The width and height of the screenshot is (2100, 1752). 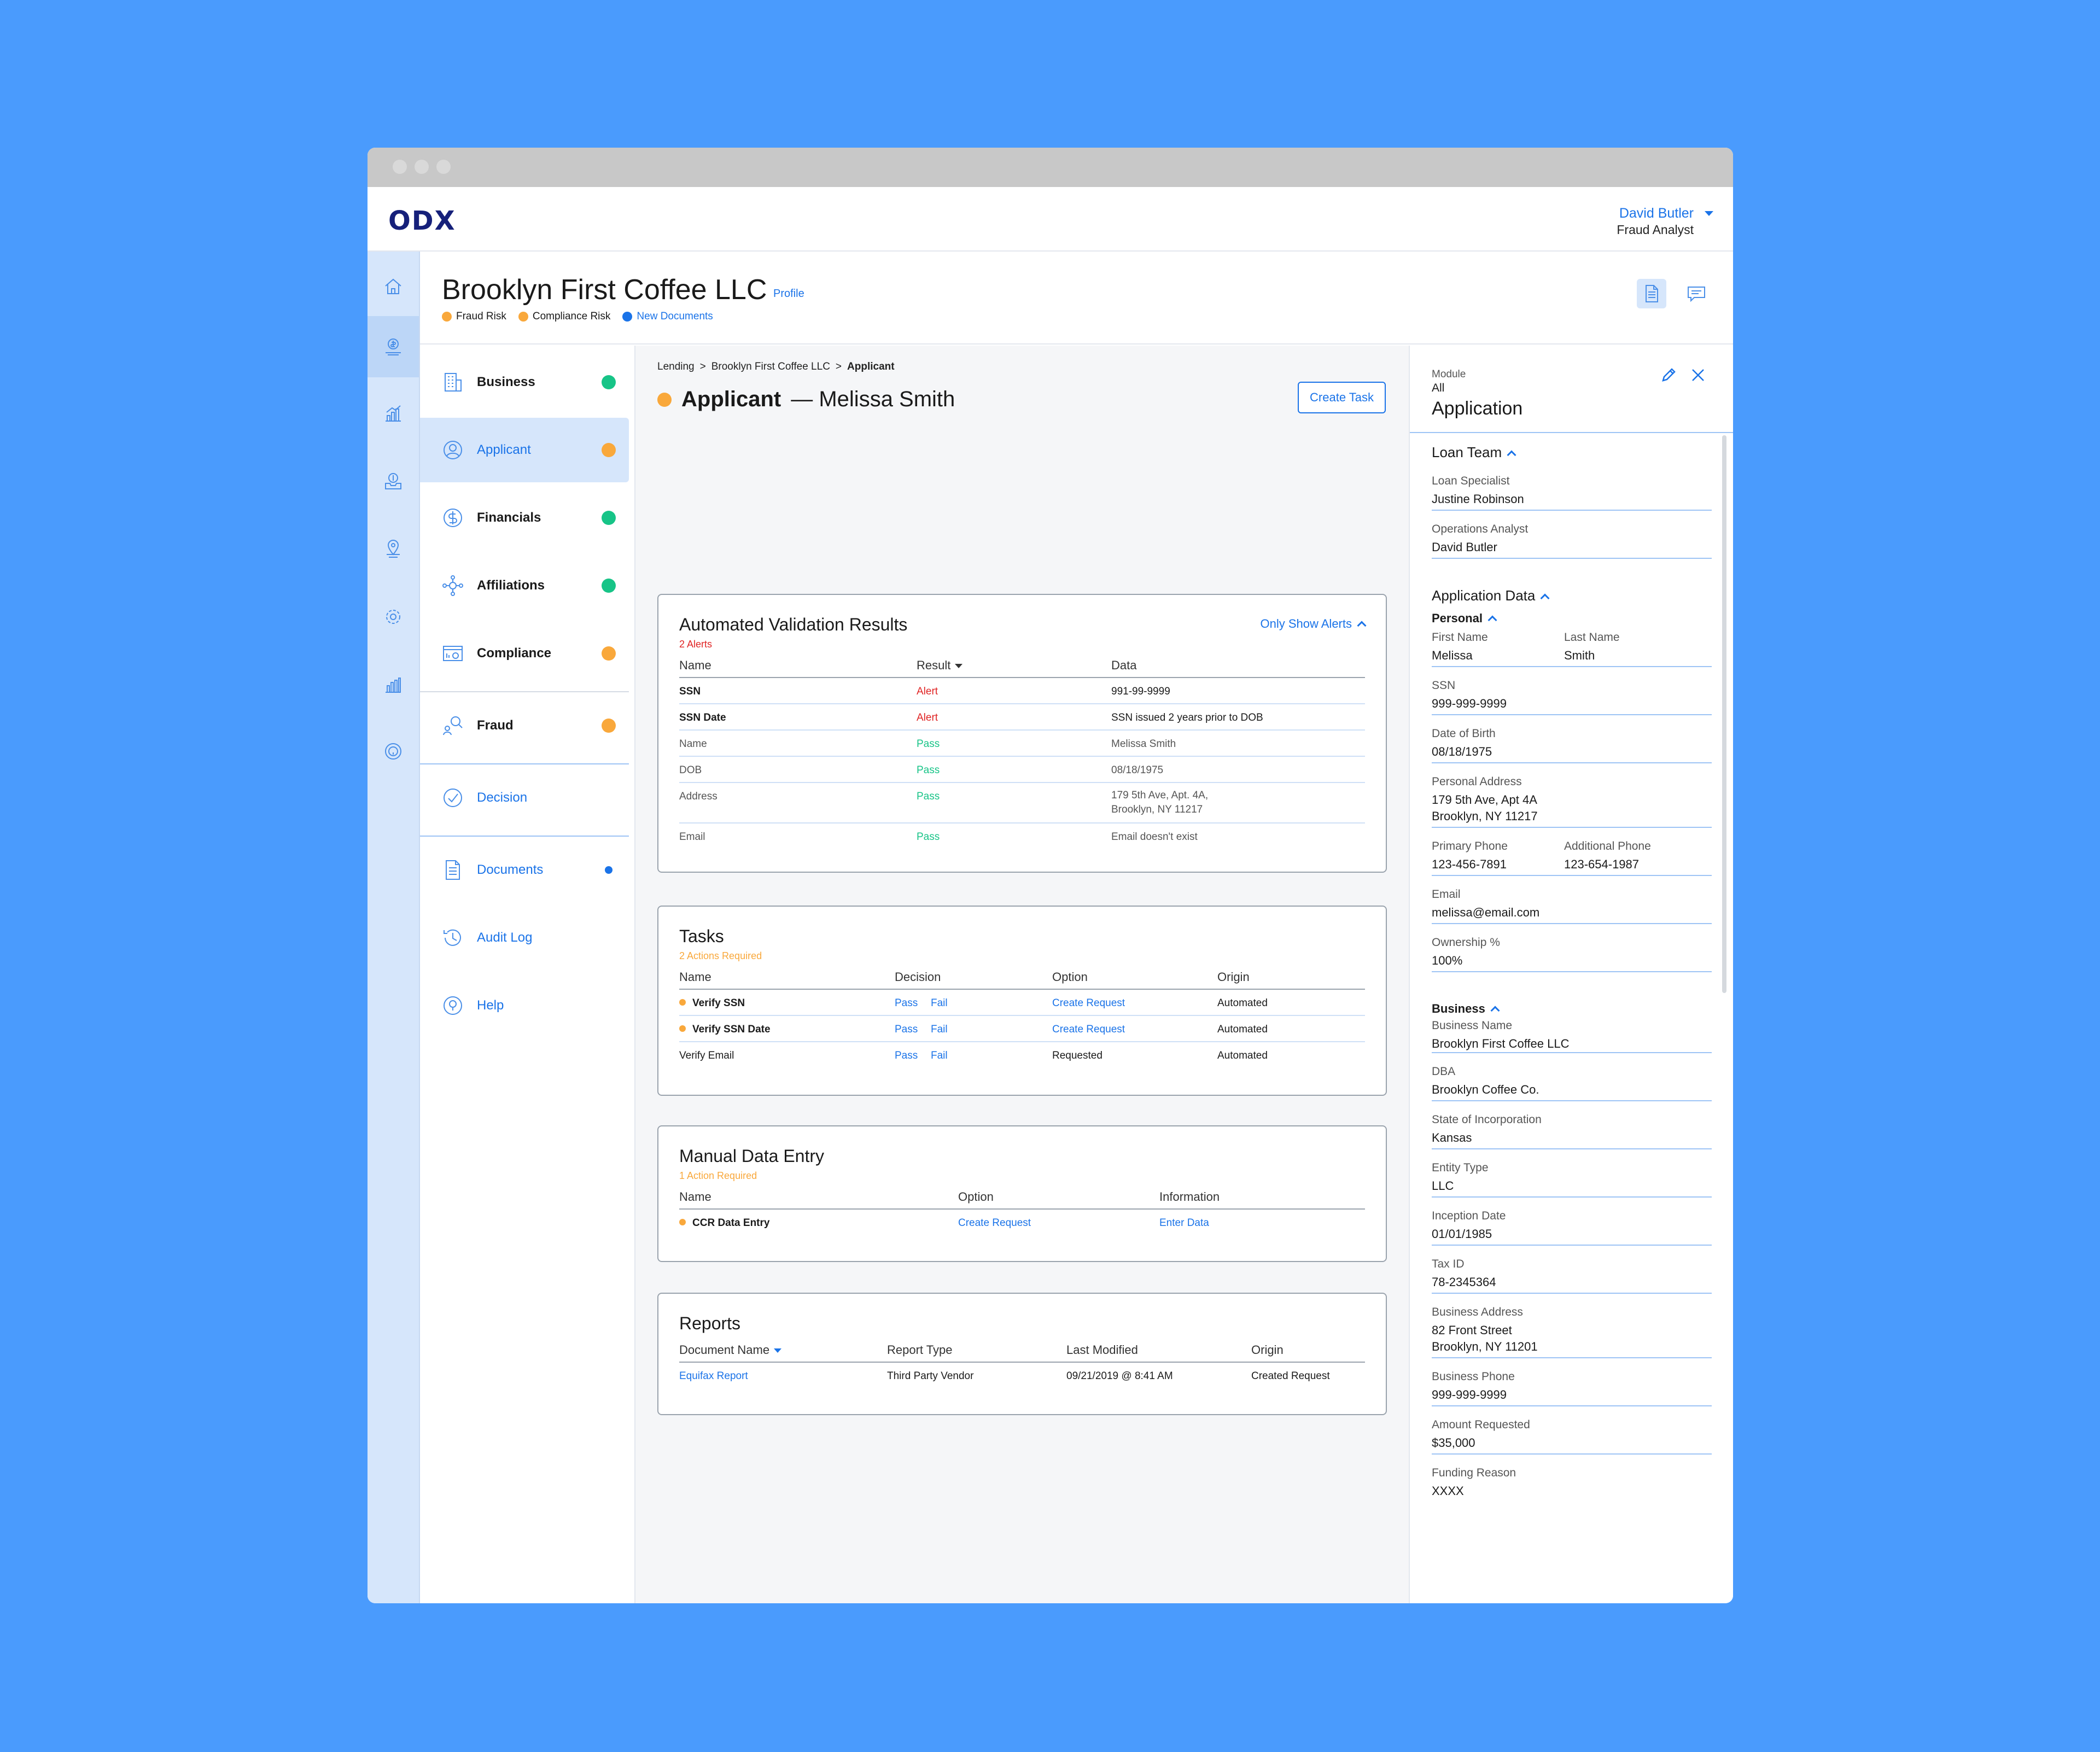 What do you see at coordinates (927, 717) in the screenshot?
I see `row-result: Alert` at bounding box center [927, 717].